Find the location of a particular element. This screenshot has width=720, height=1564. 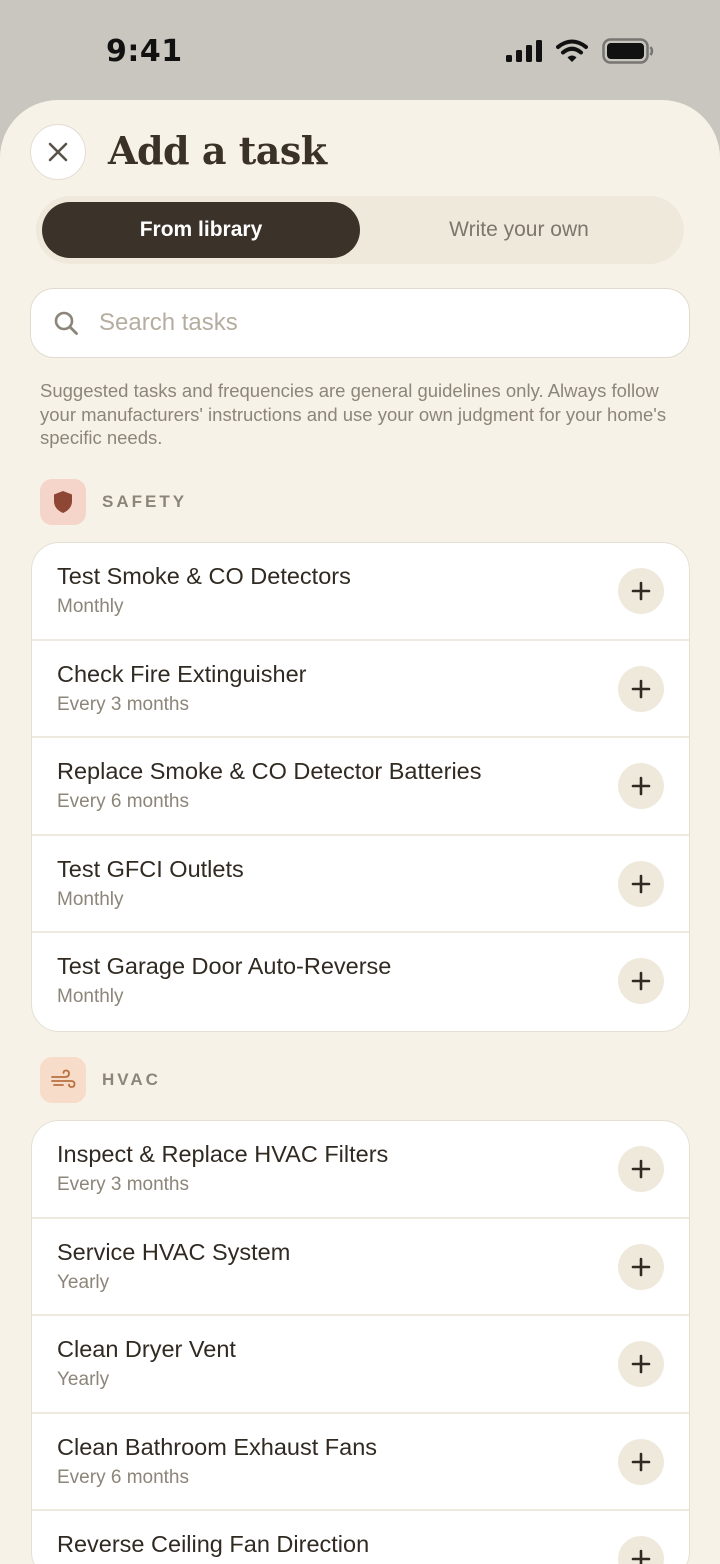

task-row: Clean Dryer Vent Yearly is located at coordinates (360, 1365).